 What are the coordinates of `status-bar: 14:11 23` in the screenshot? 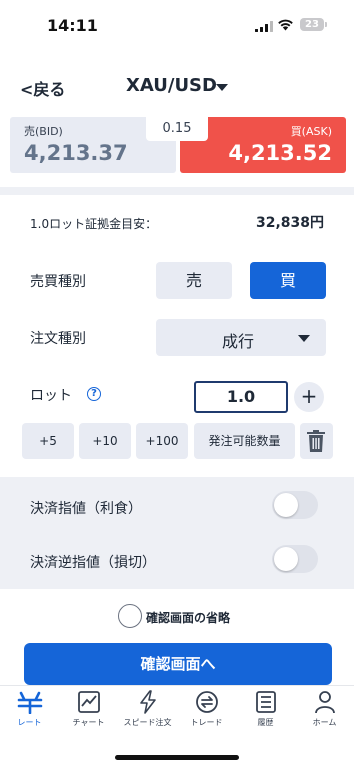 It's located at (177, 25).